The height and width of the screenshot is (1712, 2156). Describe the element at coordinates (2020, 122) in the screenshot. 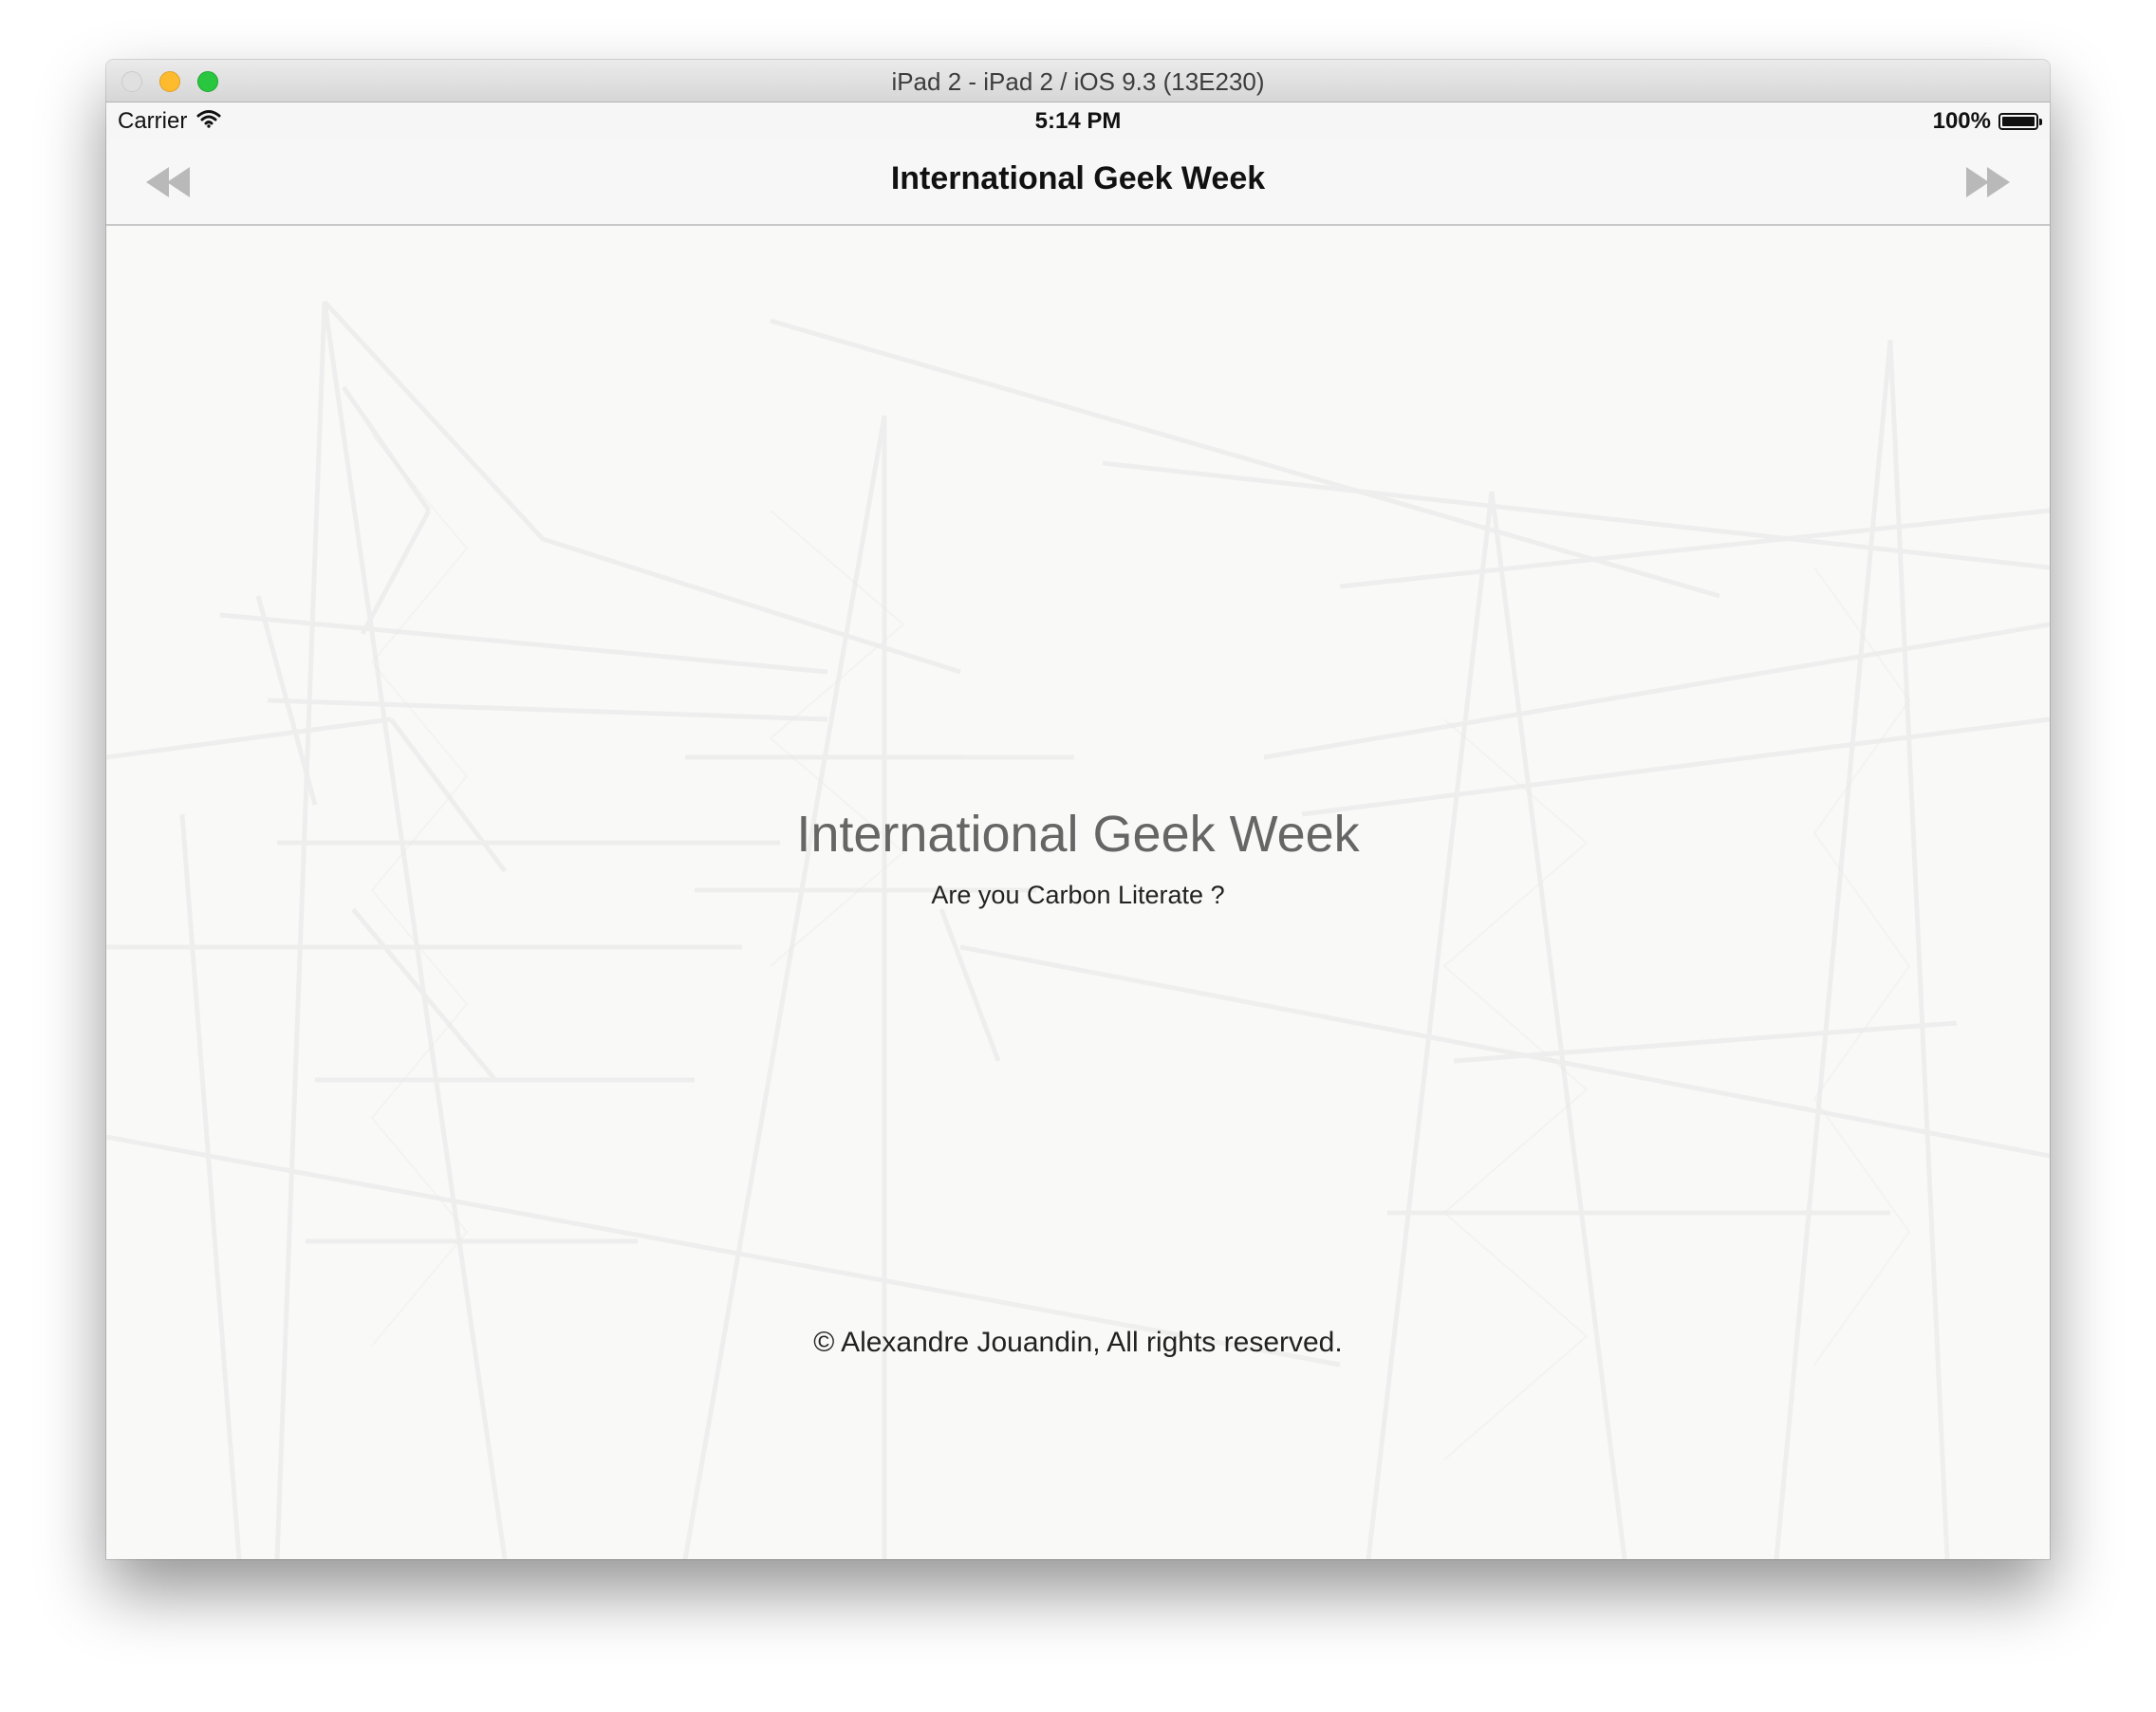

I see `battery-icon` at that location.